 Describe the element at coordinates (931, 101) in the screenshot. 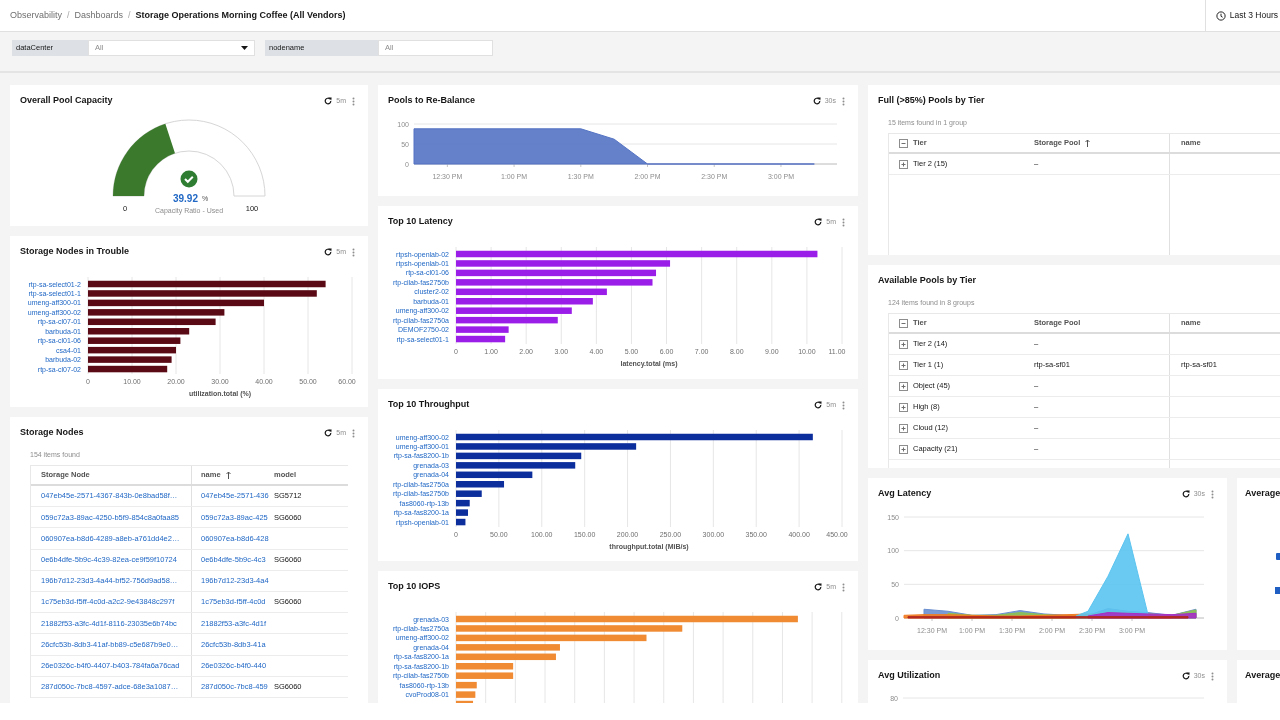

I see `panel-title: Full (>85%) Pools by Tier` at that location.